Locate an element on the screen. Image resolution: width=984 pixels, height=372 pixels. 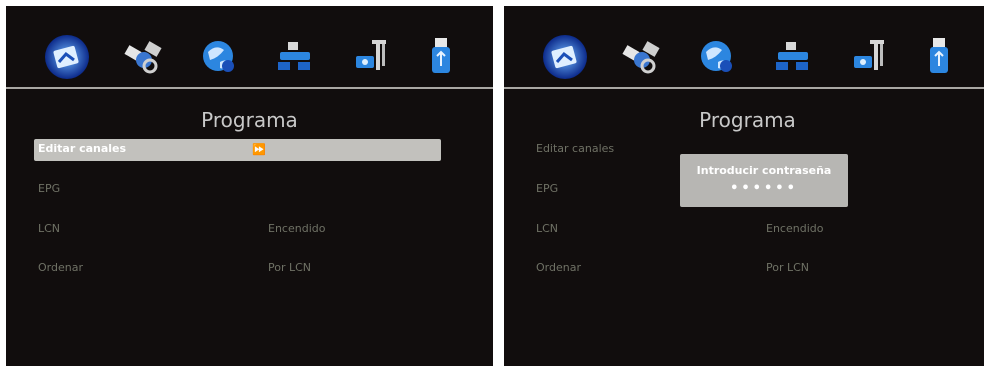
password-dialog: Introducir contraseña •••••• is located at coordinates (764, 180).